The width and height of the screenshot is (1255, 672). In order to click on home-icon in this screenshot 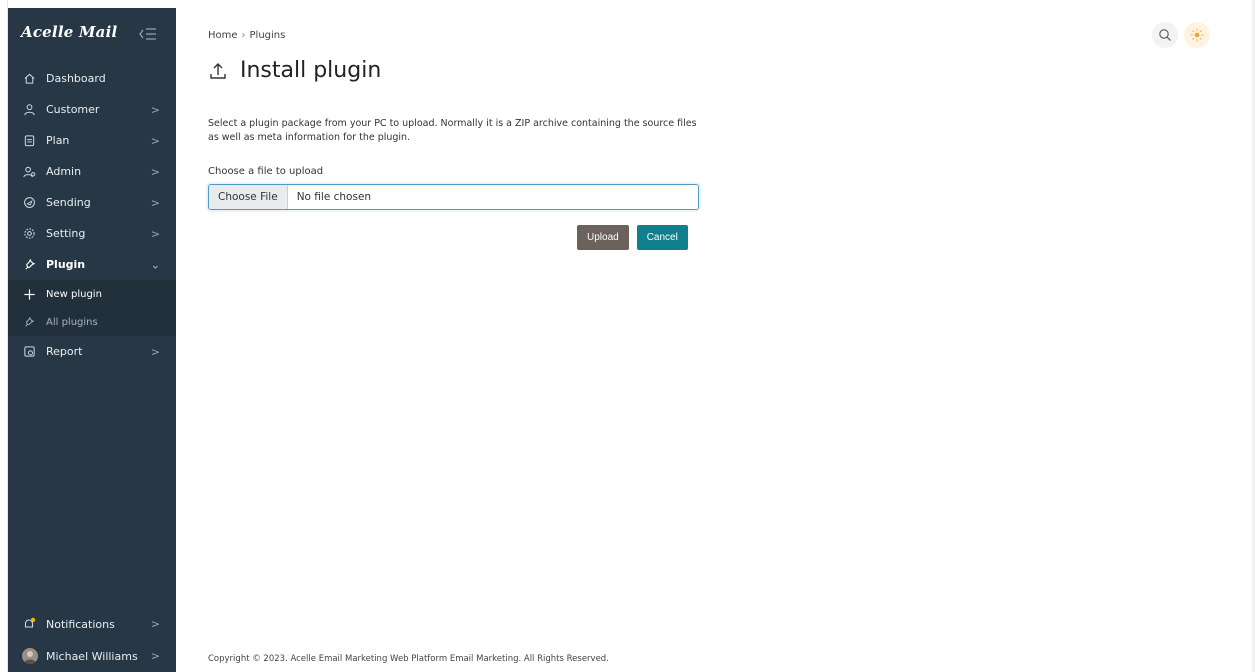, I will do `click(29, 79)`.